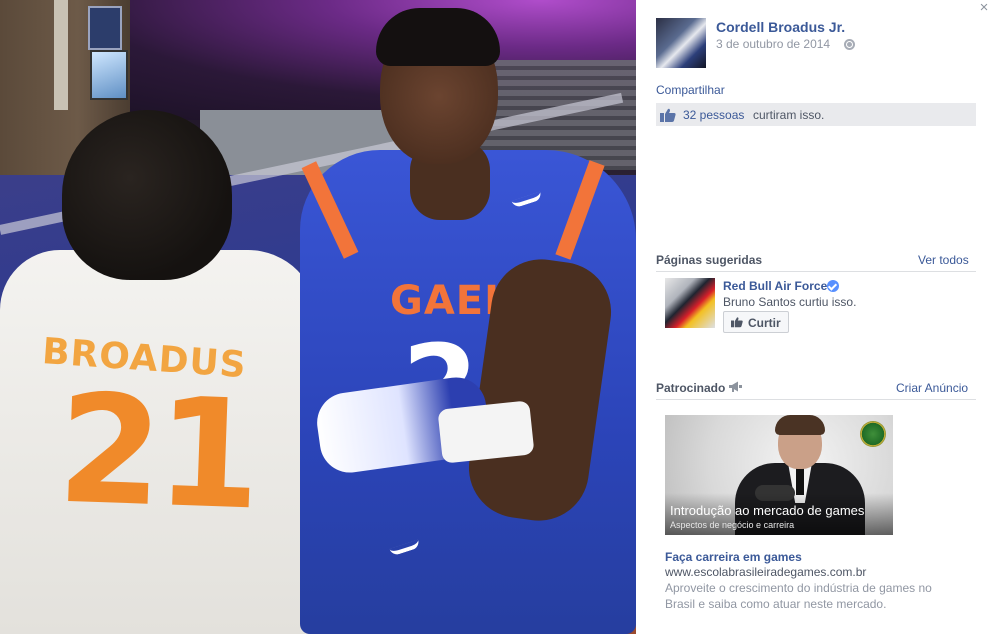 Image resolution: width=998 pixels, height=634 pixels. What do you see at coordinates (147, 195) in the screenshot?
I see `photo-person-head` at bounding box center [147, 195].